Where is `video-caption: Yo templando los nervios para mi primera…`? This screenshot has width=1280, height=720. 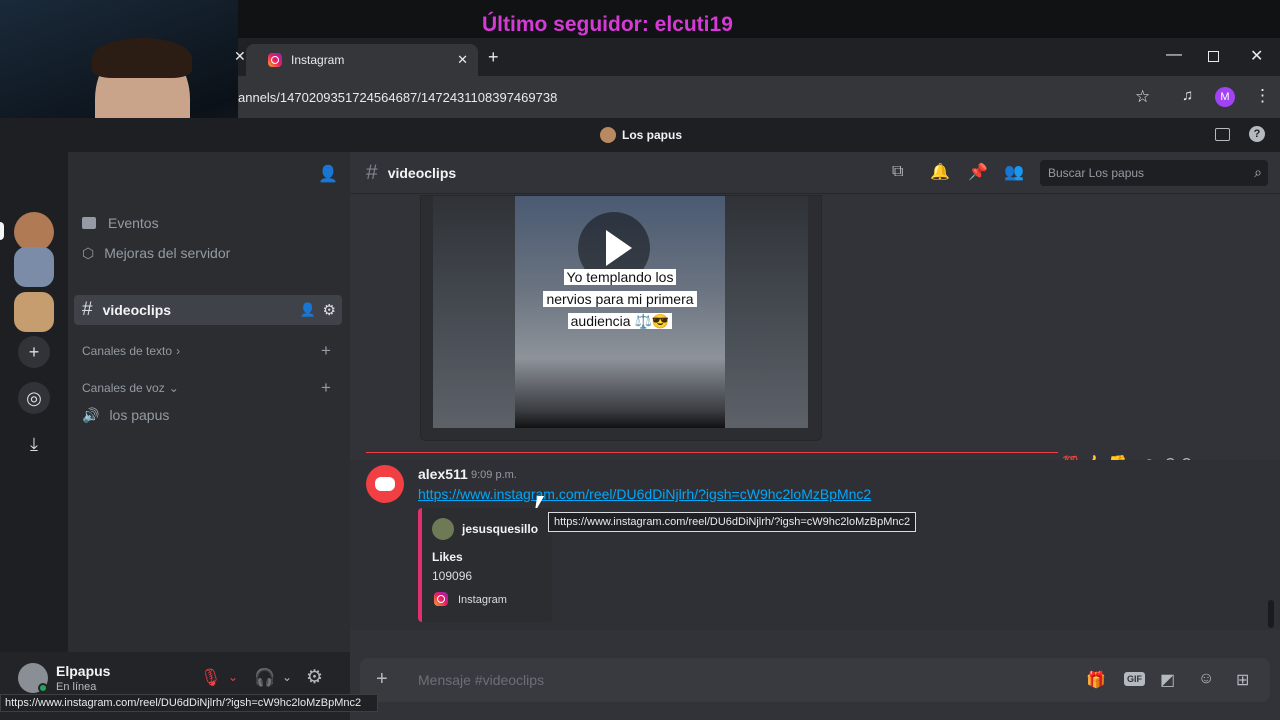
video-caption: Yo templando los nervios para mi primera… is located at coordinates (620, 299).